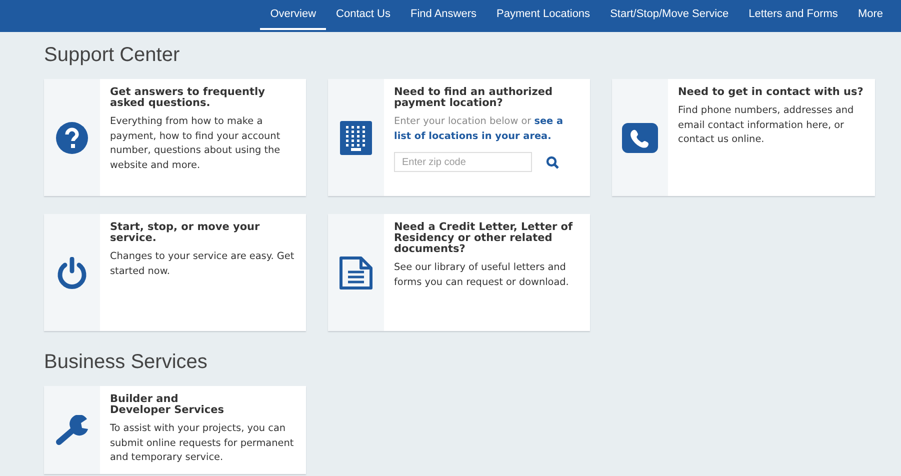  Describe the element at coordinates (640, 137) in the screenshot. I see `phone-icon` at that location.